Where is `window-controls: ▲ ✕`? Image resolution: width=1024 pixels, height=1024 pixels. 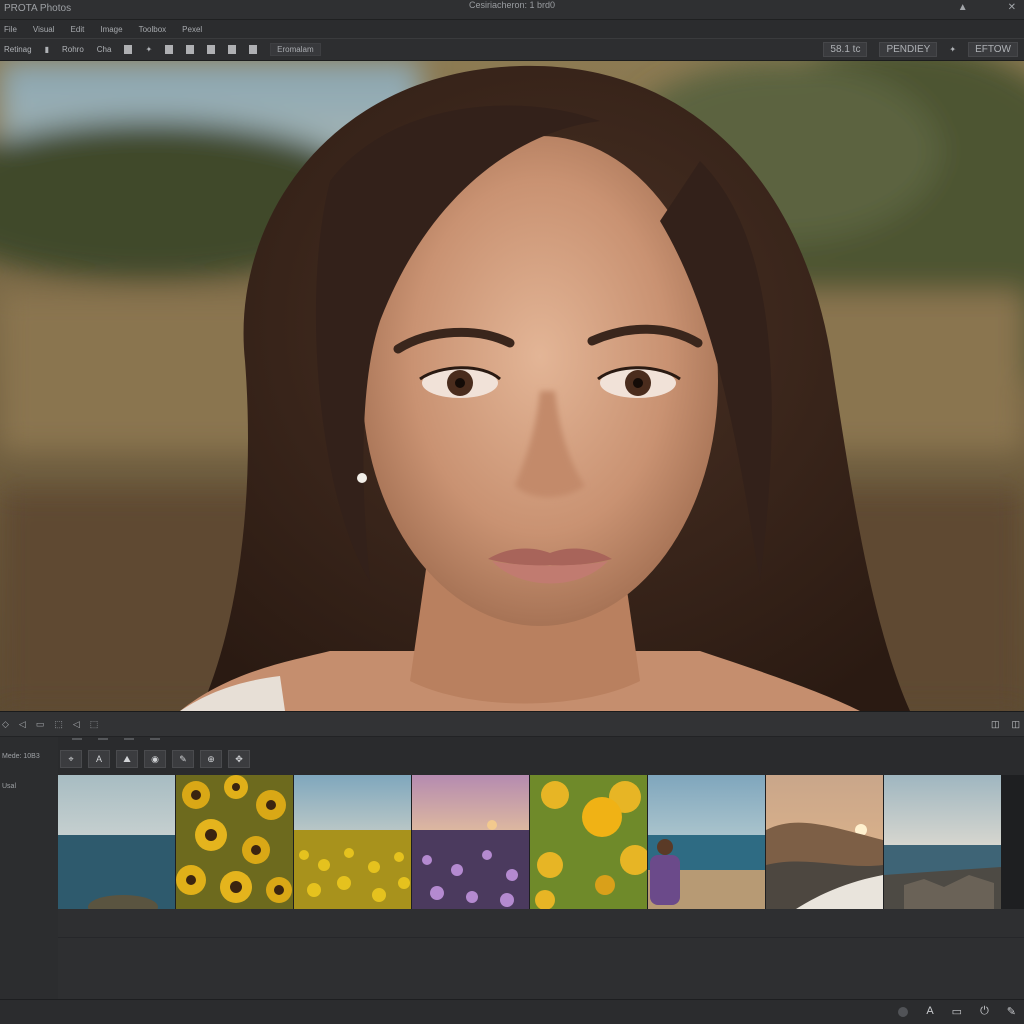
window-controls: ▲ ✕ is located at coordinates (987, 7).